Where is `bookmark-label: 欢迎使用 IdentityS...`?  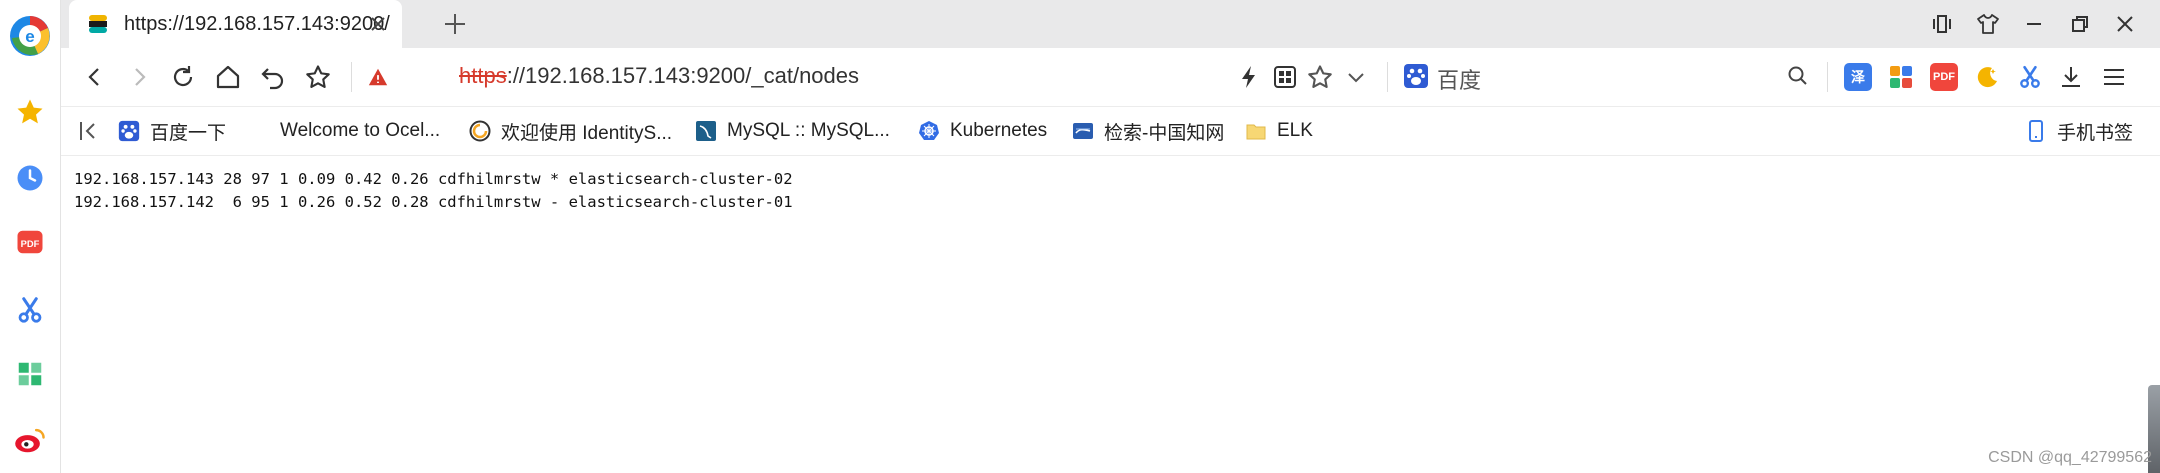
bookmark-label: 欢迎使用 IdentityS... is located at coordinates (587, 133).